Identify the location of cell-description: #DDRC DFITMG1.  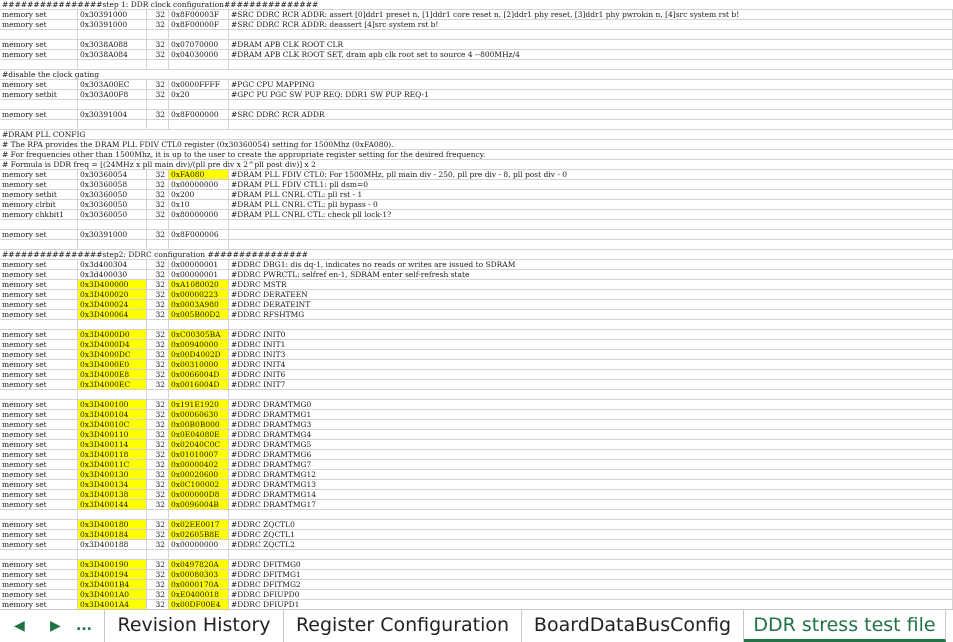
(591, 575).